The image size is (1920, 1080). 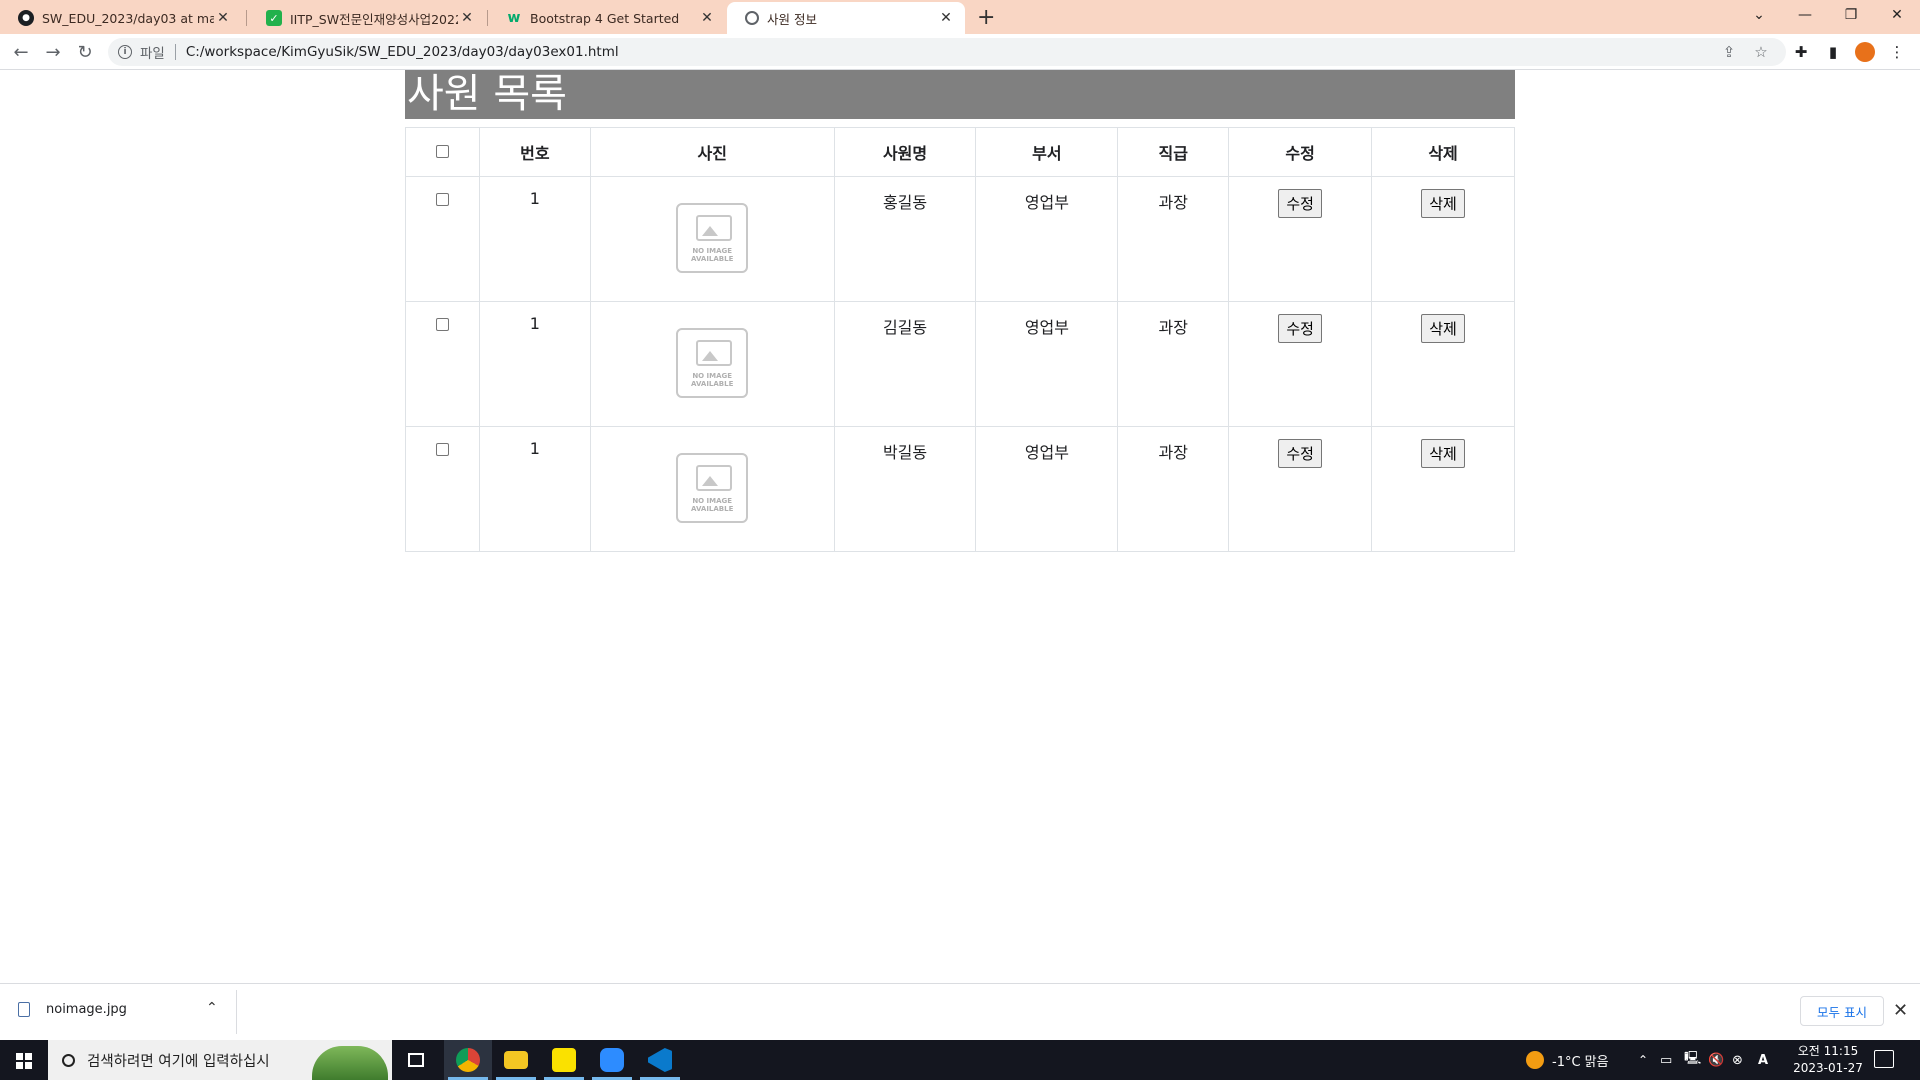 I want to click on header-department: 부서, so click(x=1047, y=152).